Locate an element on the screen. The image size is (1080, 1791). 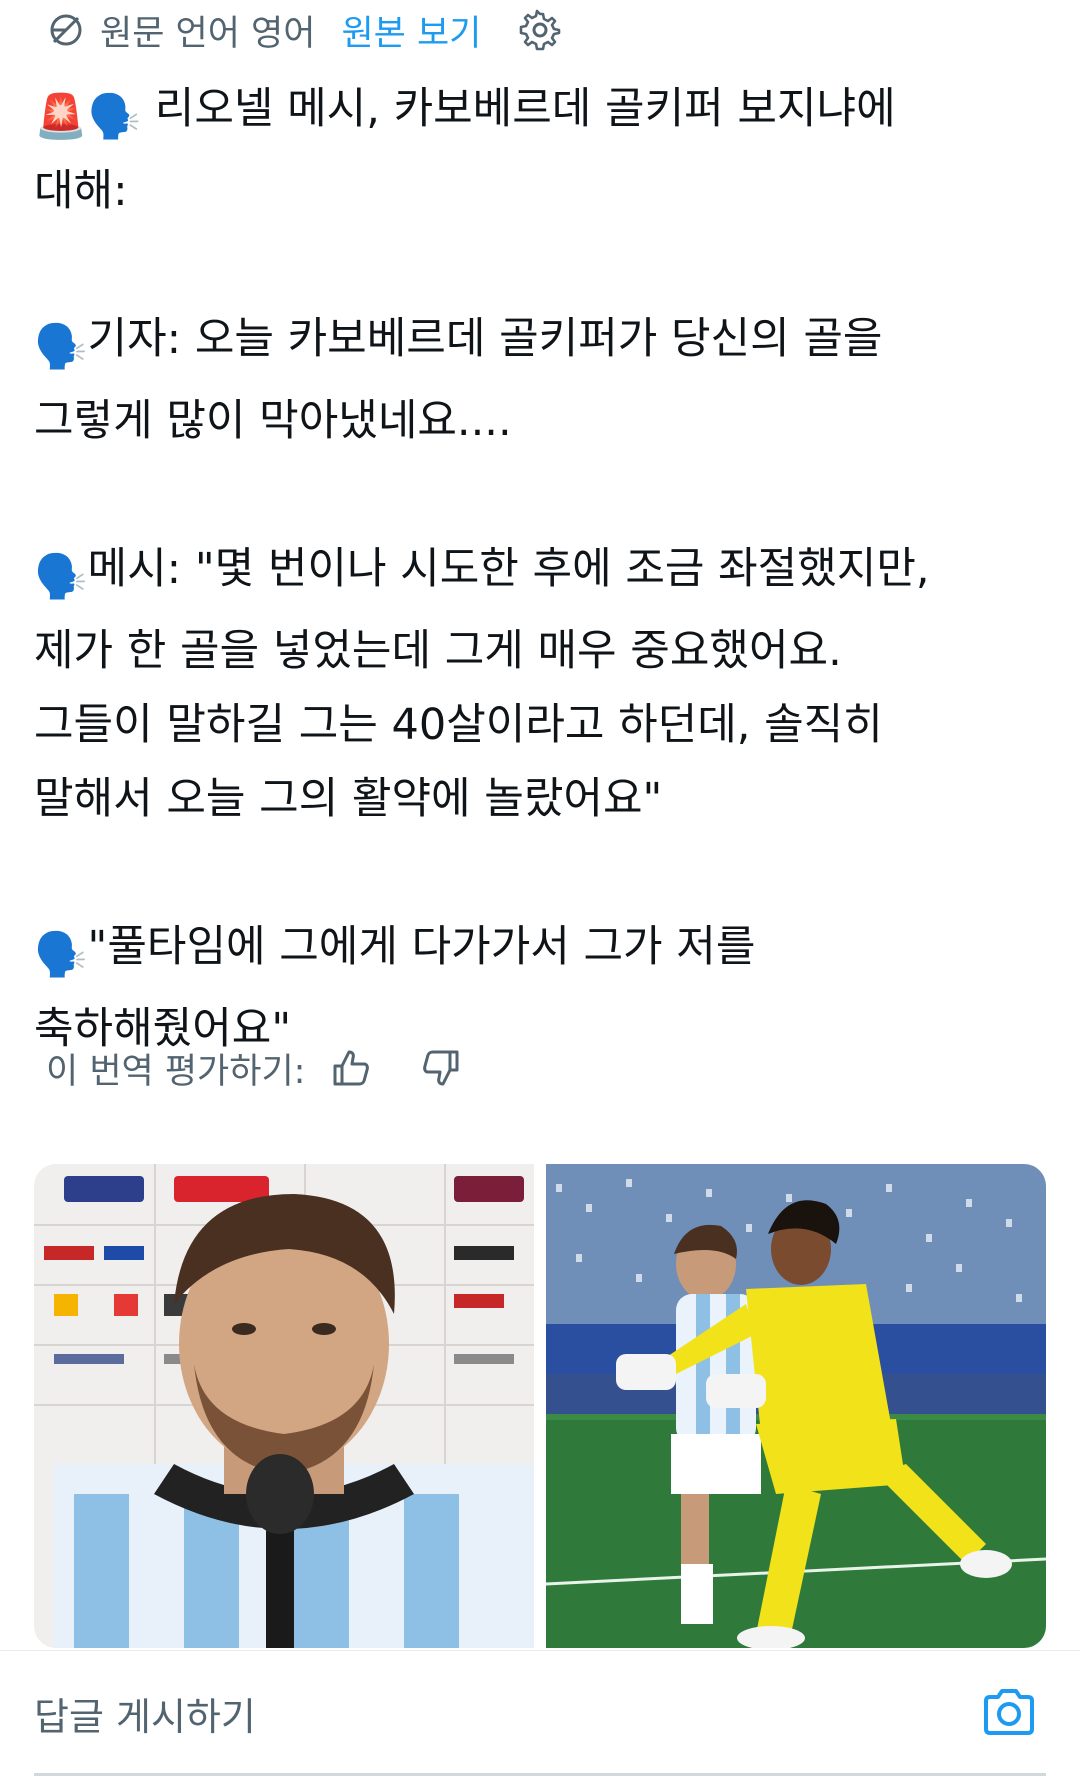
tweet-line: 🗣️"풀타임에 그에게 다가가서 그가 저를 is located at coordinates (539, 951).